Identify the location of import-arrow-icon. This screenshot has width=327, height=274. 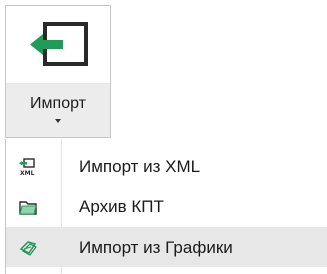
(59, 44).